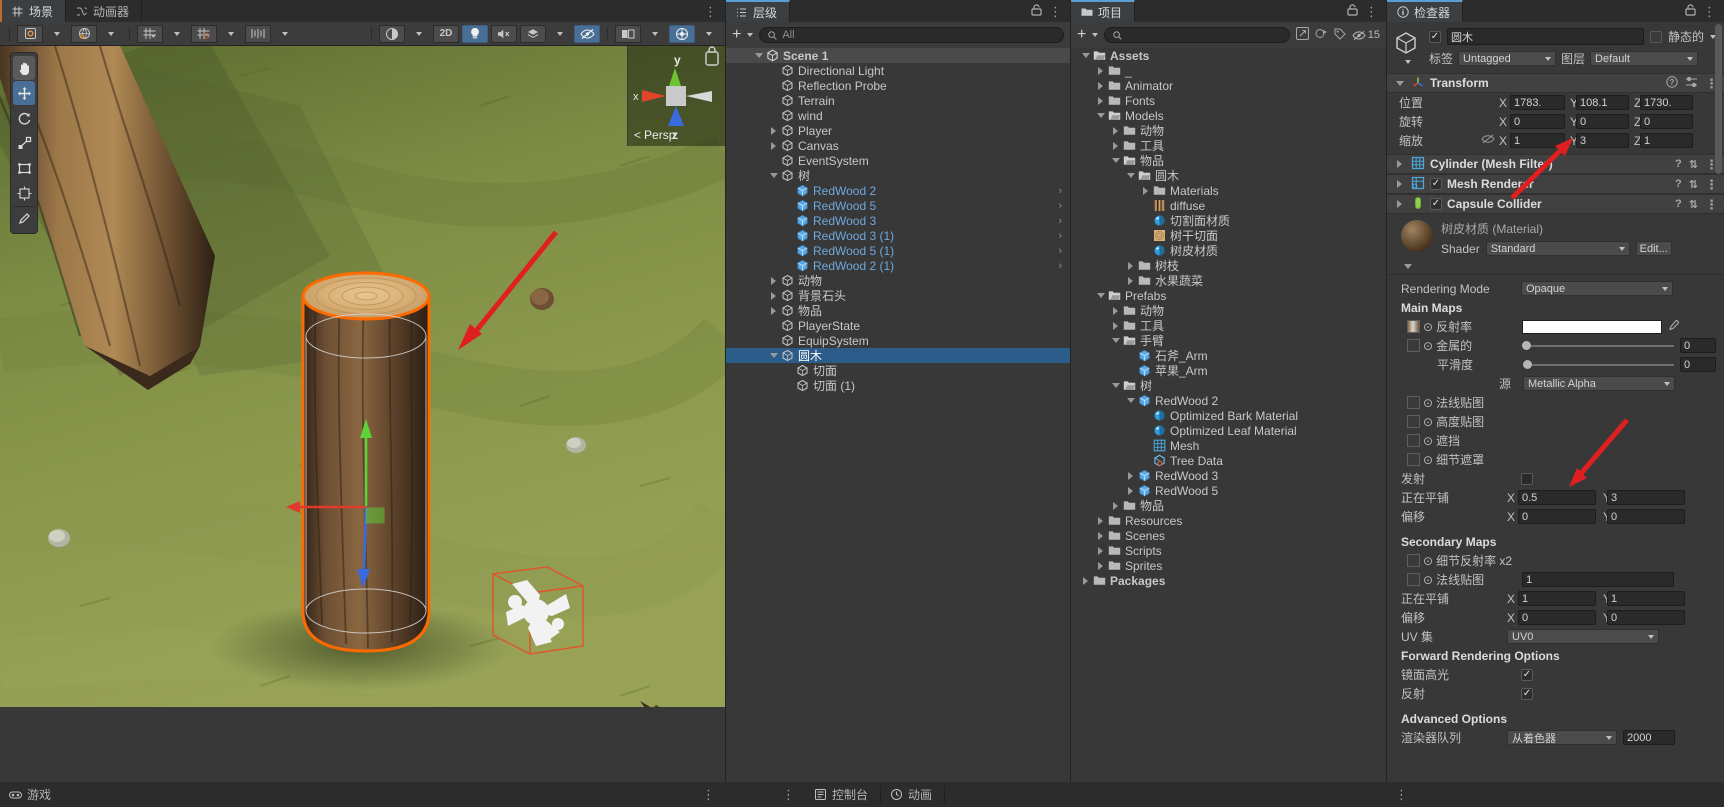  Describe the element at coordinates (628, 33) in the screenshot. I see `scene-camera-button` at that location.